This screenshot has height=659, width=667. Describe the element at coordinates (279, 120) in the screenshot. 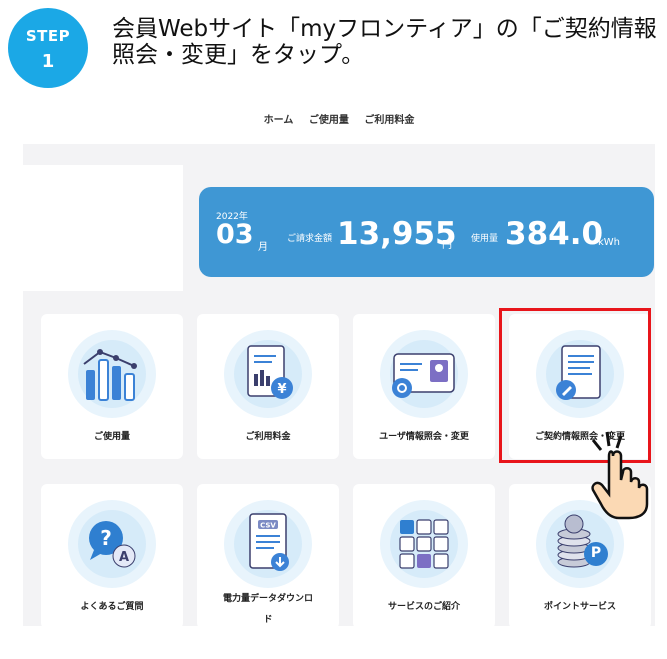

I see `nav-home: ホーム` at that location.